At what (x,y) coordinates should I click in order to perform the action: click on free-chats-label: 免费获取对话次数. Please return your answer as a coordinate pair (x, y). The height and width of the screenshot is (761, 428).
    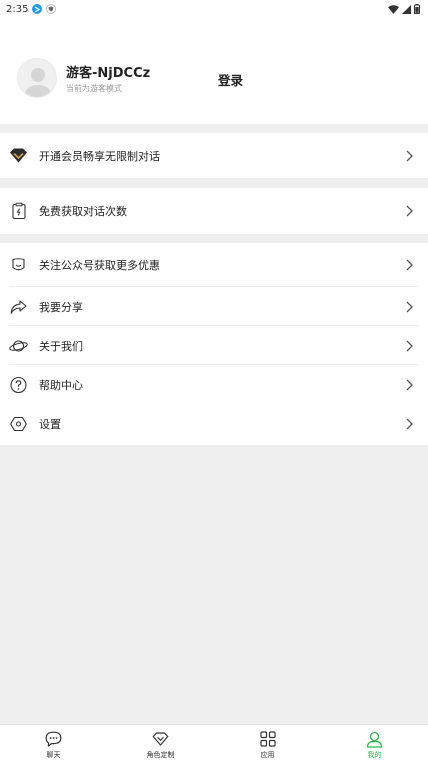
    Looking at the image, I should click on (83, 211).